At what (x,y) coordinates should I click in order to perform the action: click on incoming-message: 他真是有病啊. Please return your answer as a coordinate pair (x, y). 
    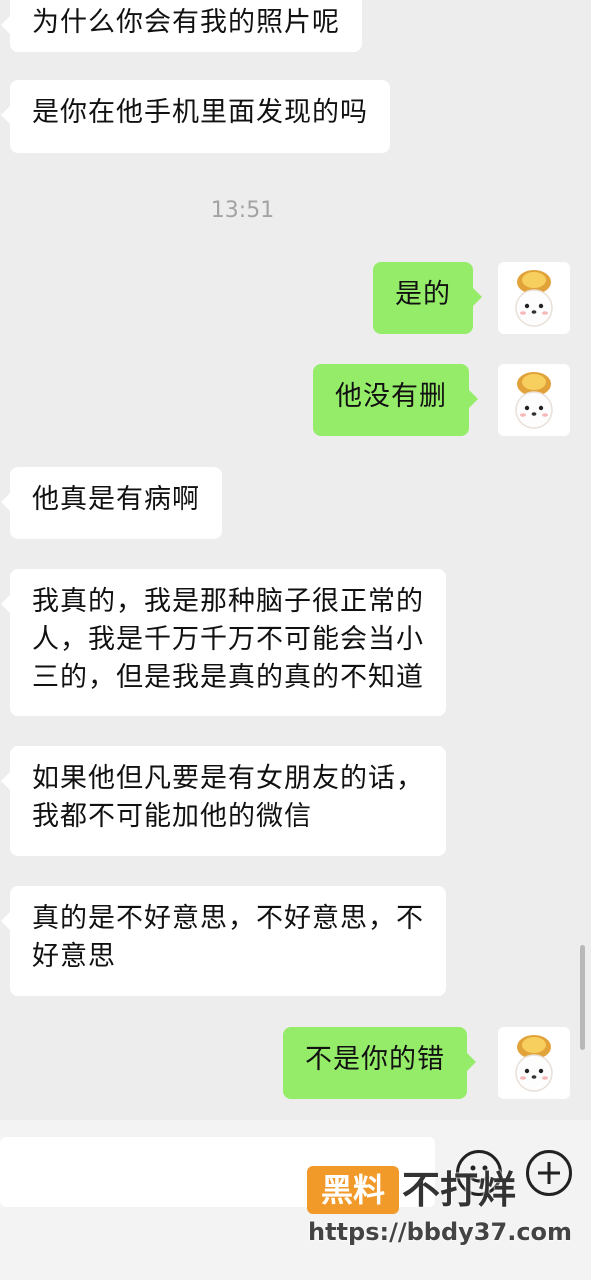
    Looking at the image, I should click on (111, 503).